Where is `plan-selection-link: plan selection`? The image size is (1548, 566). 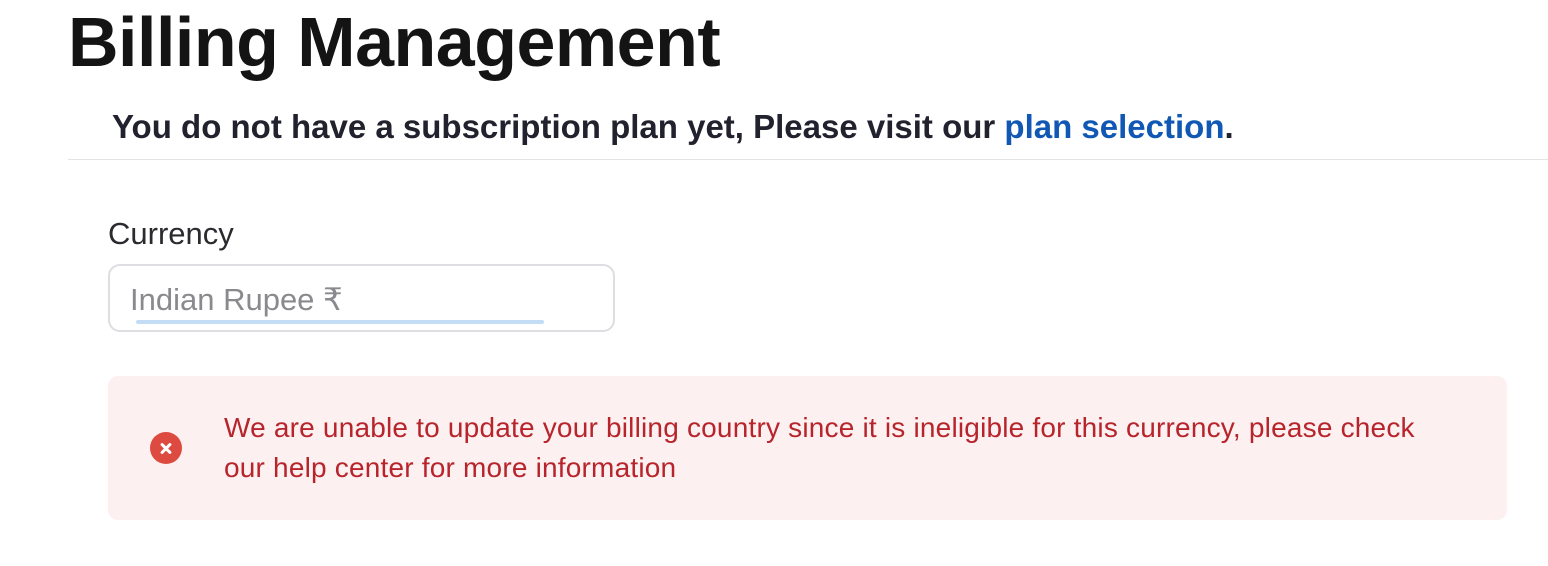
plan-selection-link: plan selection is located at coordinates (1114, 126).